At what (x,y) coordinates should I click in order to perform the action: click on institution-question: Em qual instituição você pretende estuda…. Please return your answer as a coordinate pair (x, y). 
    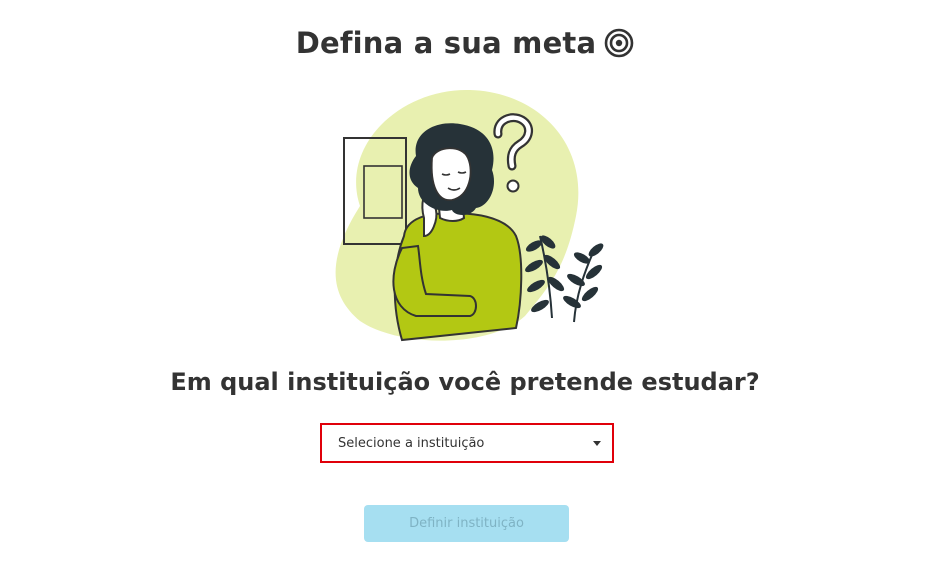
    Looking at the image, I should click on (465, 382).